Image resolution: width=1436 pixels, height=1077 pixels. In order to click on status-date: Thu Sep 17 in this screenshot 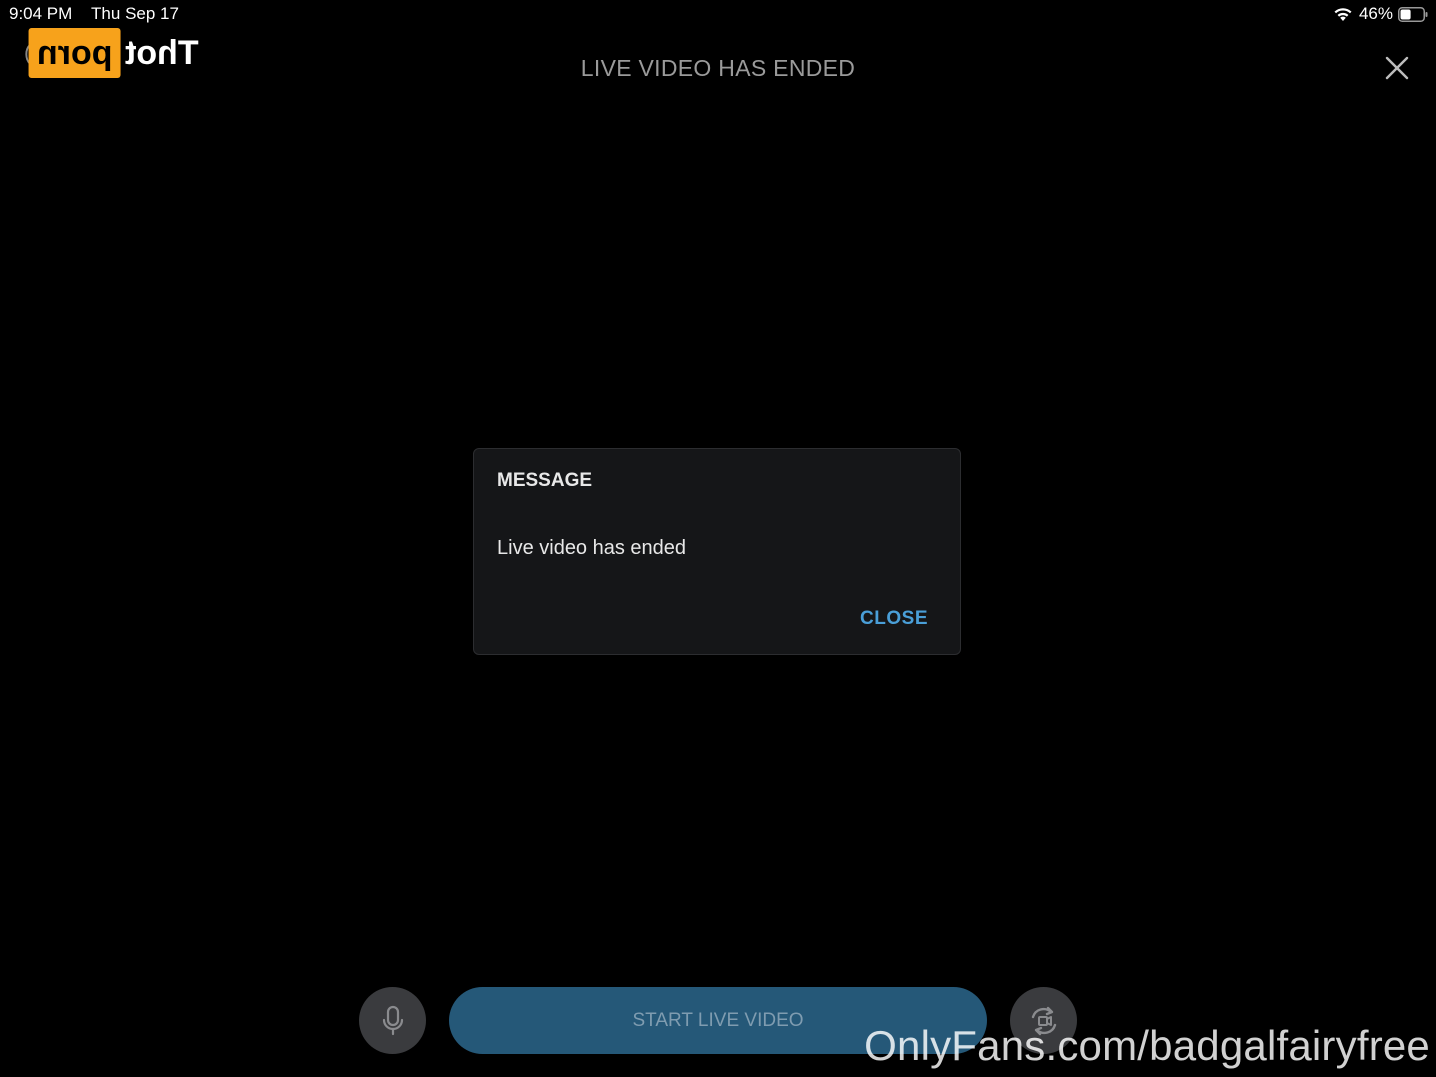, I will do `click(135, 13)`.